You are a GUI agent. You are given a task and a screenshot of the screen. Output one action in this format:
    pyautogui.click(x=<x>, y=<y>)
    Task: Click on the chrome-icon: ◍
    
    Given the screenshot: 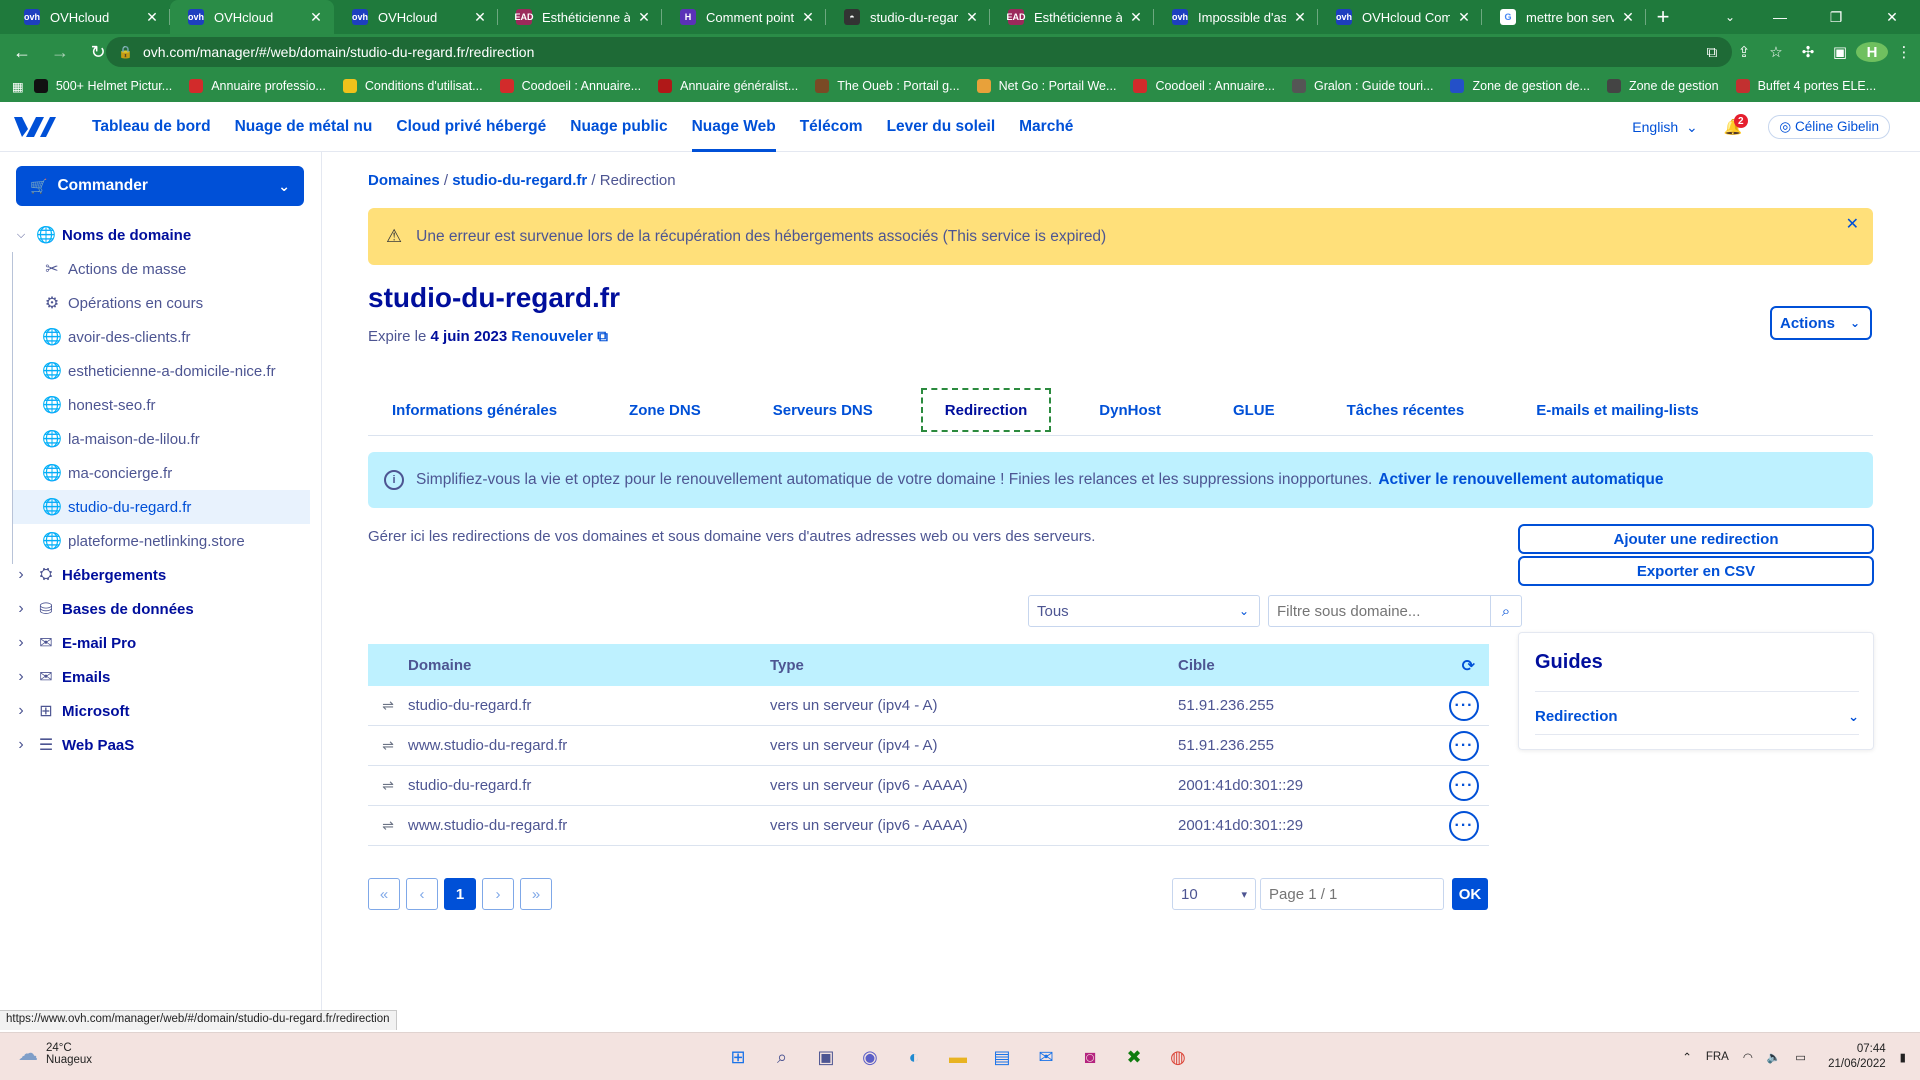 What is the action you would take?
    pyautogui.click(x=1178, y=1057)
    